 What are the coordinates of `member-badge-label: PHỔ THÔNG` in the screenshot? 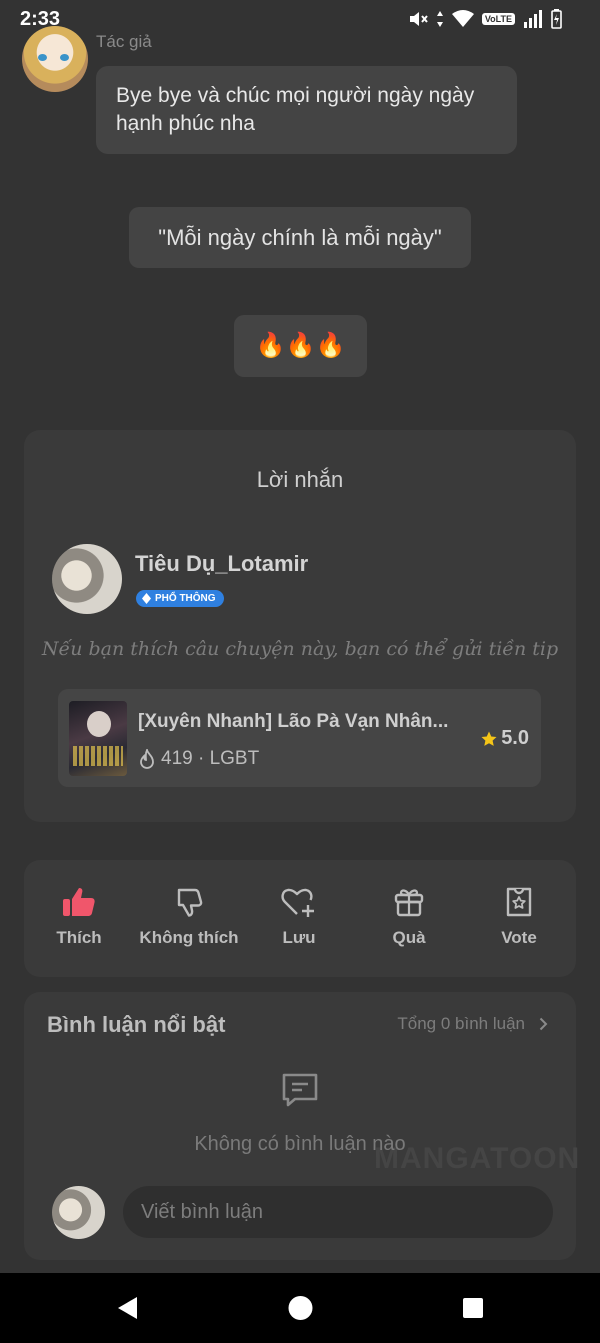 It's located at (185, 598).